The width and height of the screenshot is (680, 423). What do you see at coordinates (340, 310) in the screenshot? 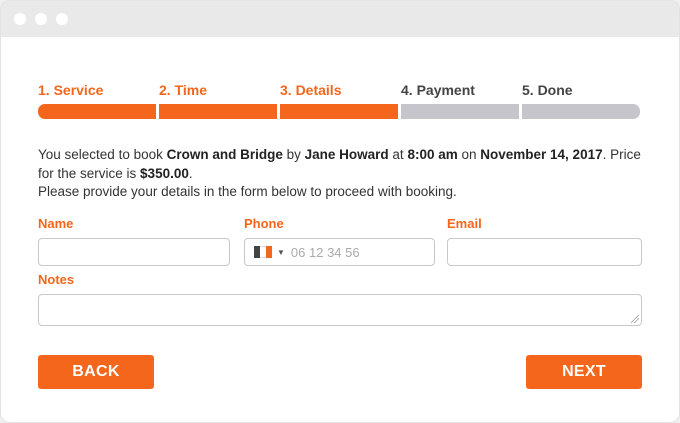
I see `notes-textarea` at bounding box center [340, 310].